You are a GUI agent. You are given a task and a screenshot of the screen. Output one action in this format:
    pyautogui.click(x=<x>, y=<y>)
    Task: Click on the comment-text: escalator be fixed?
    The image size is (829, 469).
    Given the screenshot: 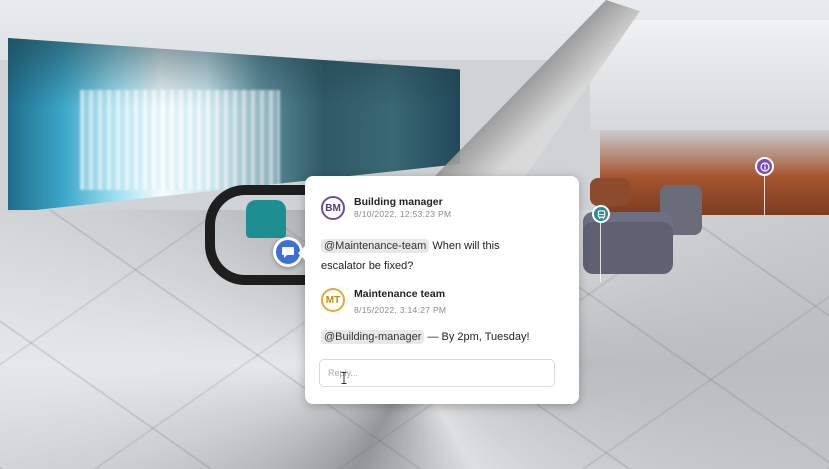 What is the action you would take?
    pyautogui.click(x=367, y=266)
    